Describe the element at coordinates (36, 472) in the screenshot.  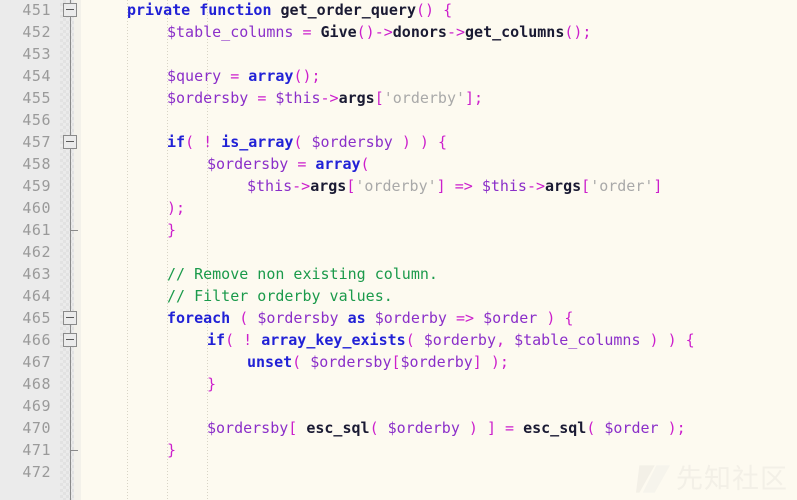
I see `line-number: 472` at that location.